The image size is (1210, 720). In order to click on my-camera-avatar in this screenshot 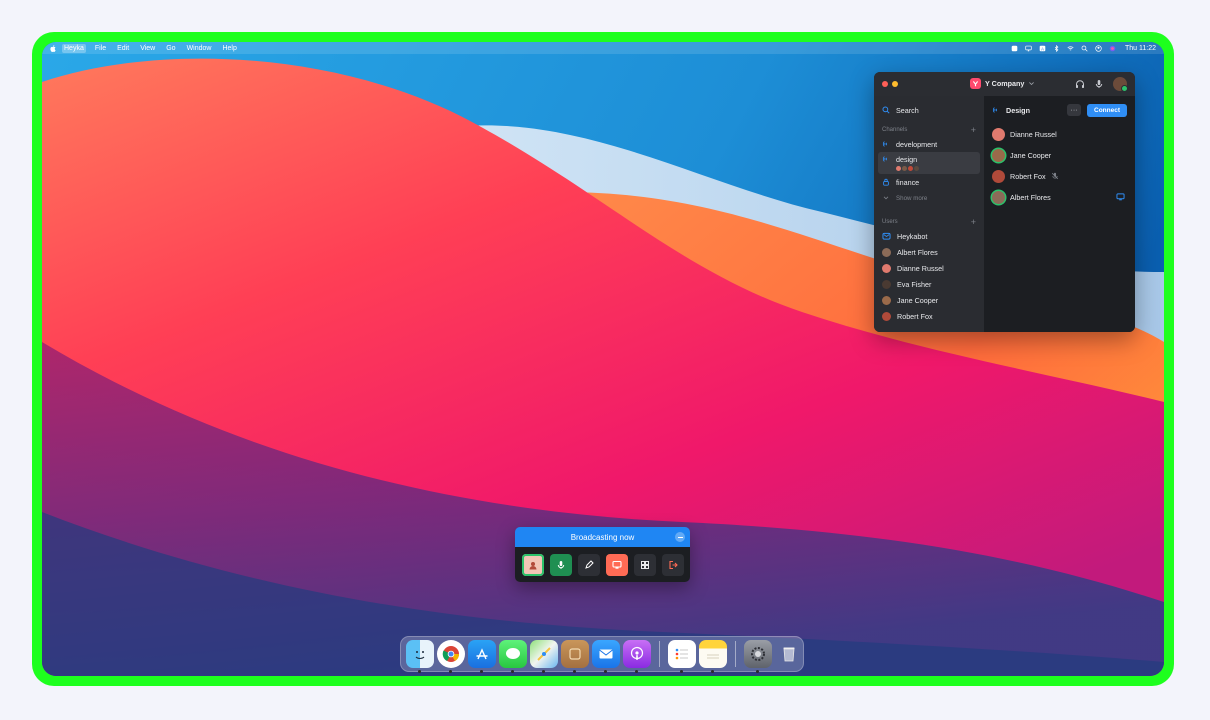, I will do `click(532, 564)`.